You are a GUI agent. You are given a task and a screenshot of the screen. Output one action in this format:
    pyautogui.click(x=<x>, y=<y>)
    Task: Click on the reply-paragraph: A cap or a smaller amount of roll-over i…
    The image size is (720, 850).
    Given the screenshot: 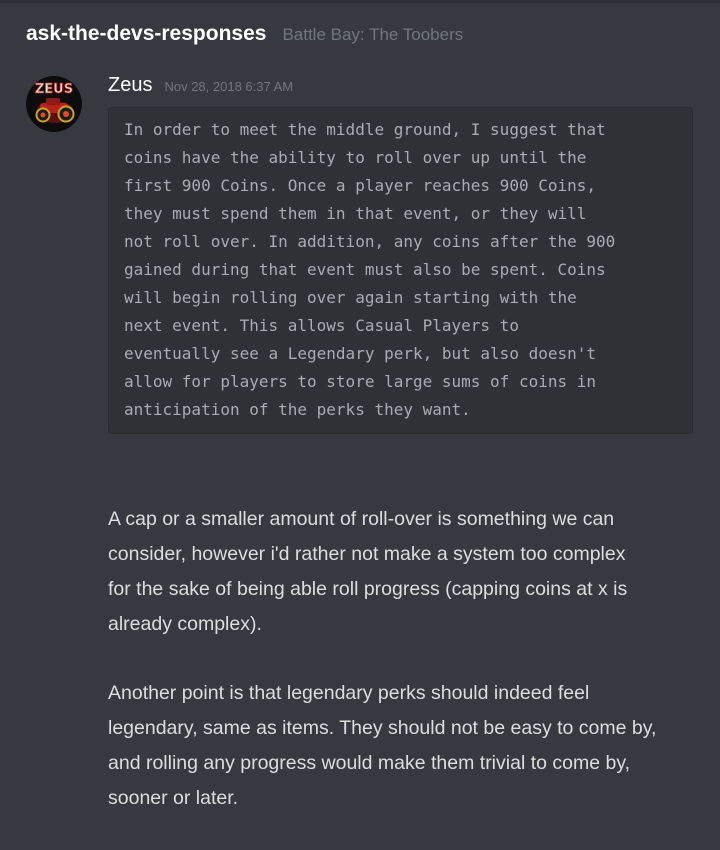 What is the action you would take?
    pyautogui.click(x=408, y=572)
    